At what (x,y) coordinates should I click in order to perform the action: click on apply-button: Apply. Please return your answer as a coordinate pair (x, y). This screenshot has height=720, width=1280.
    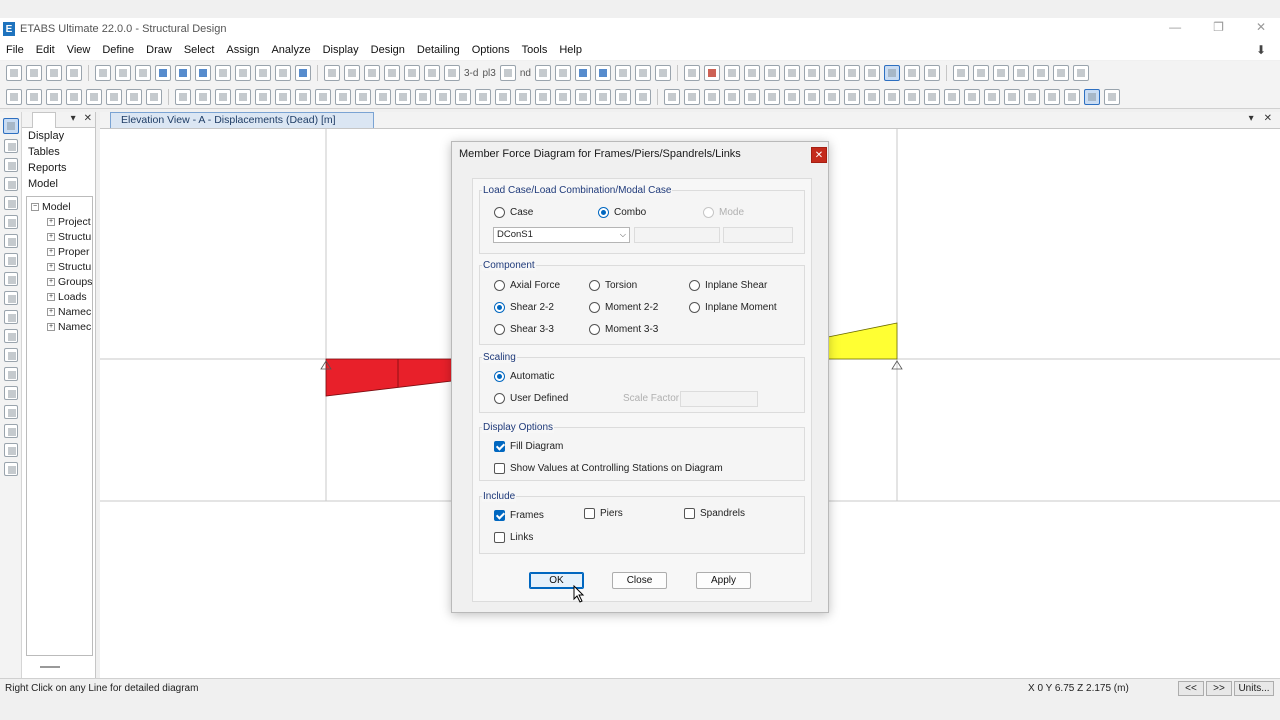
    Looking at the image, I should click on (723, 580).